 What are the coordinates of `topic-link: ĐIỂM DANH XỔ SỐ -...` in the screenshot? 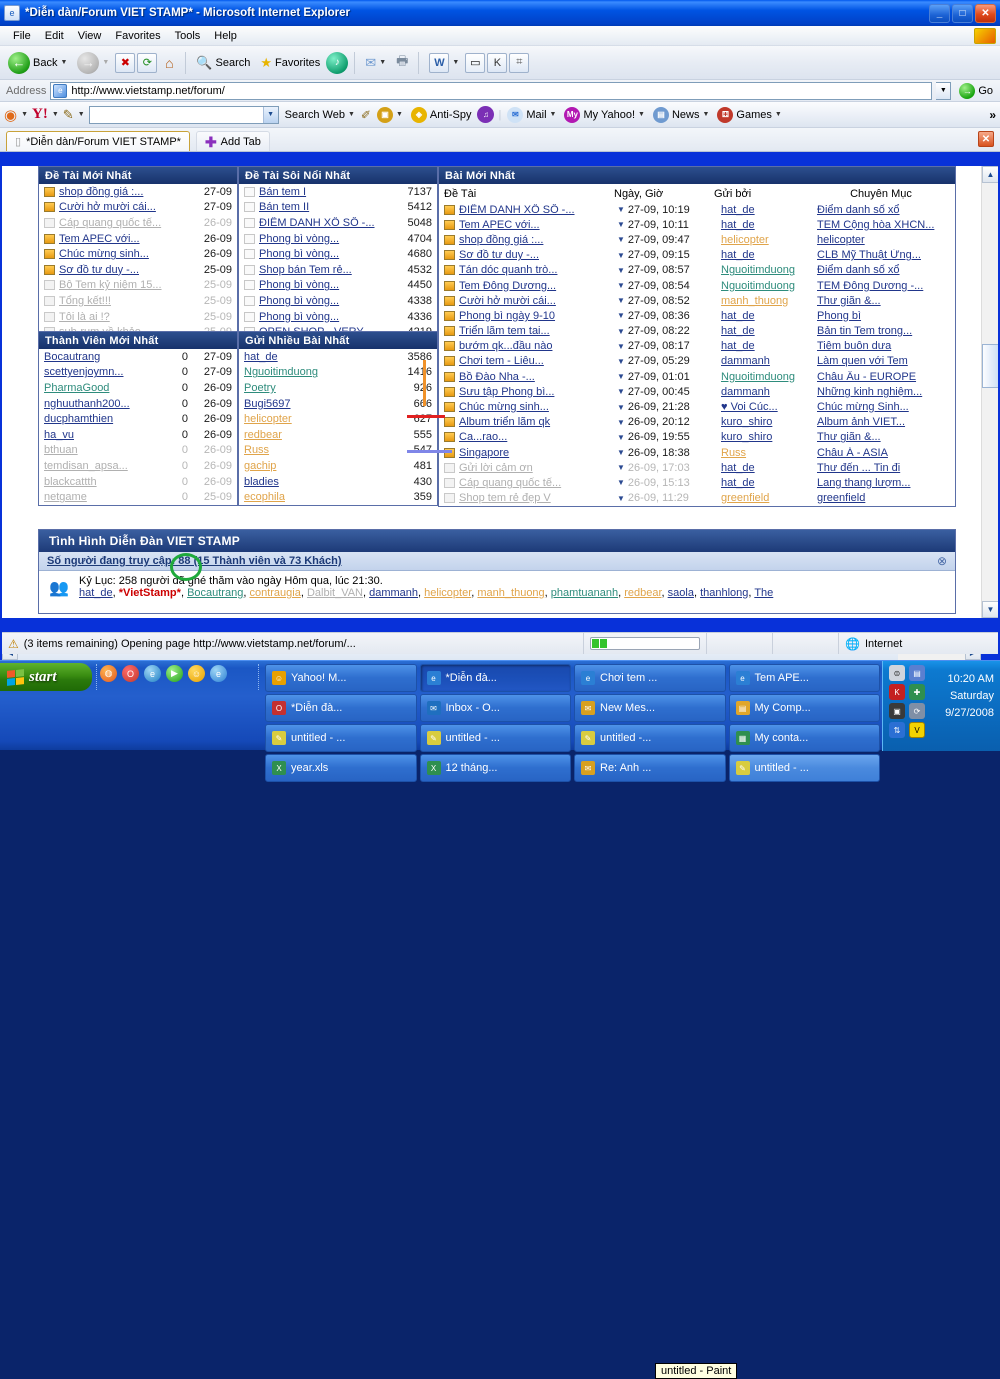 It's located at (321, 223).